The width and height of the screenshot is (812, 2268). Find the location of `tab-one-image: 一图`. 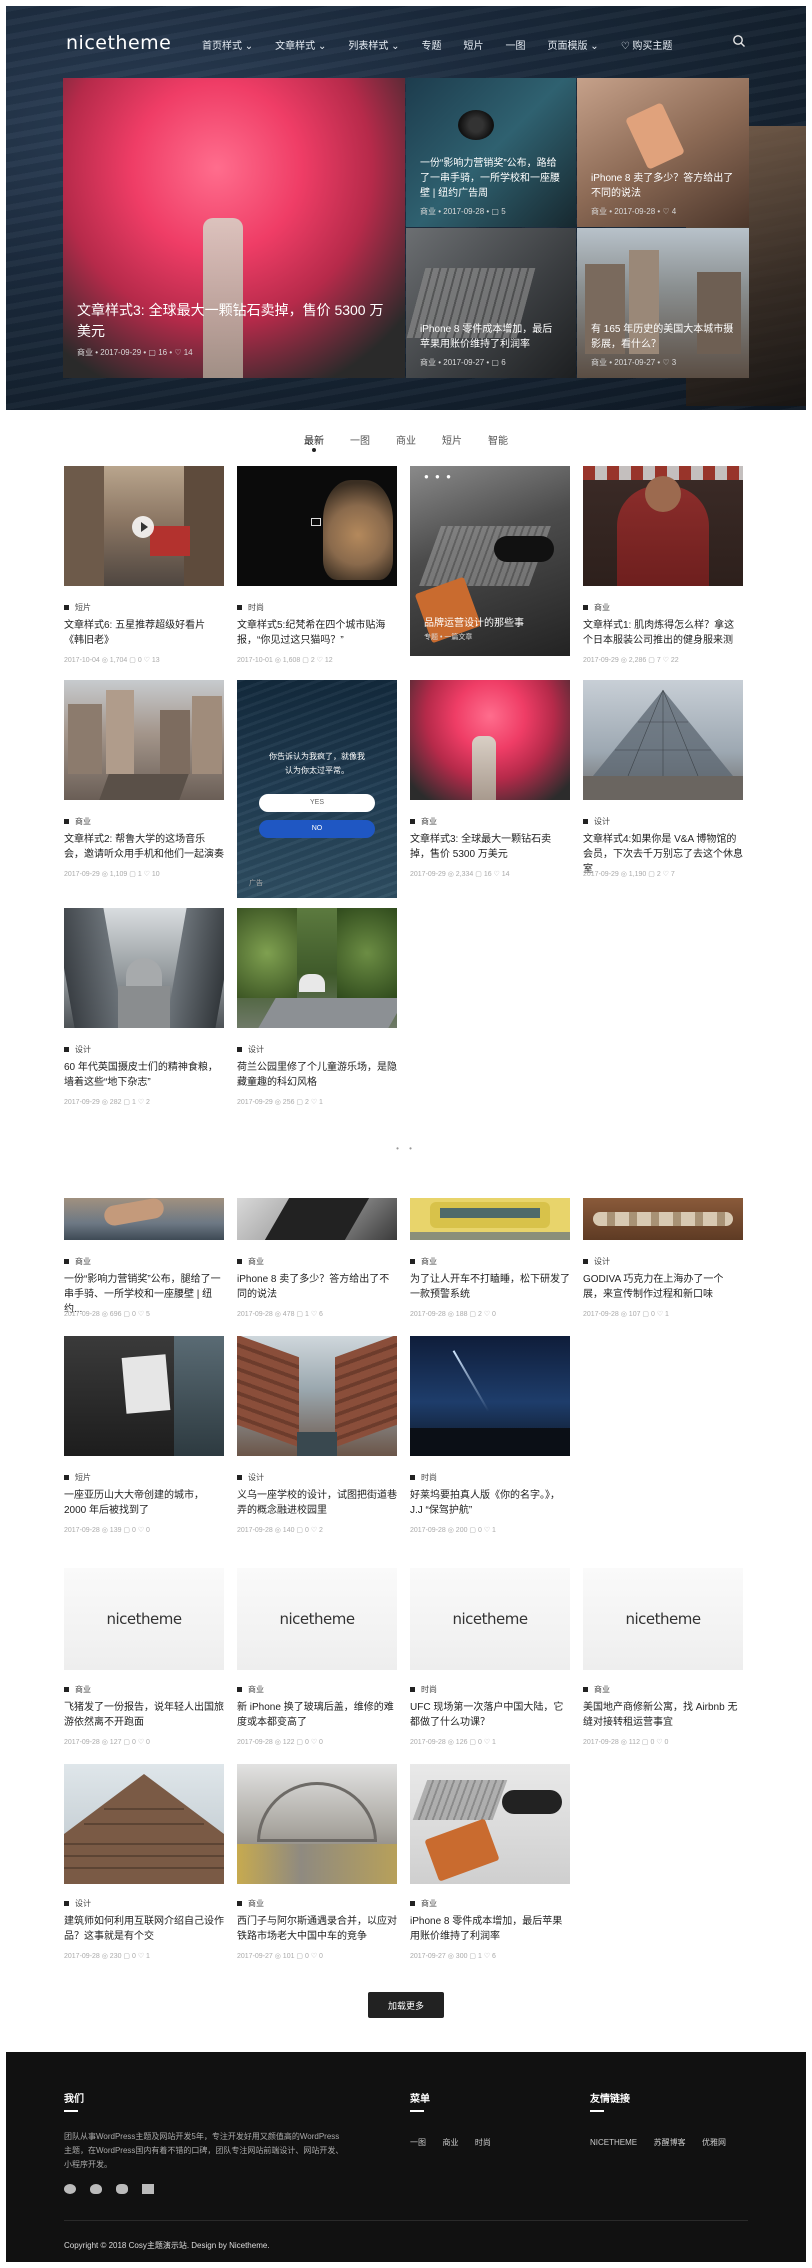

tab-one-image: 一图 is located at coordinates (360, 439).